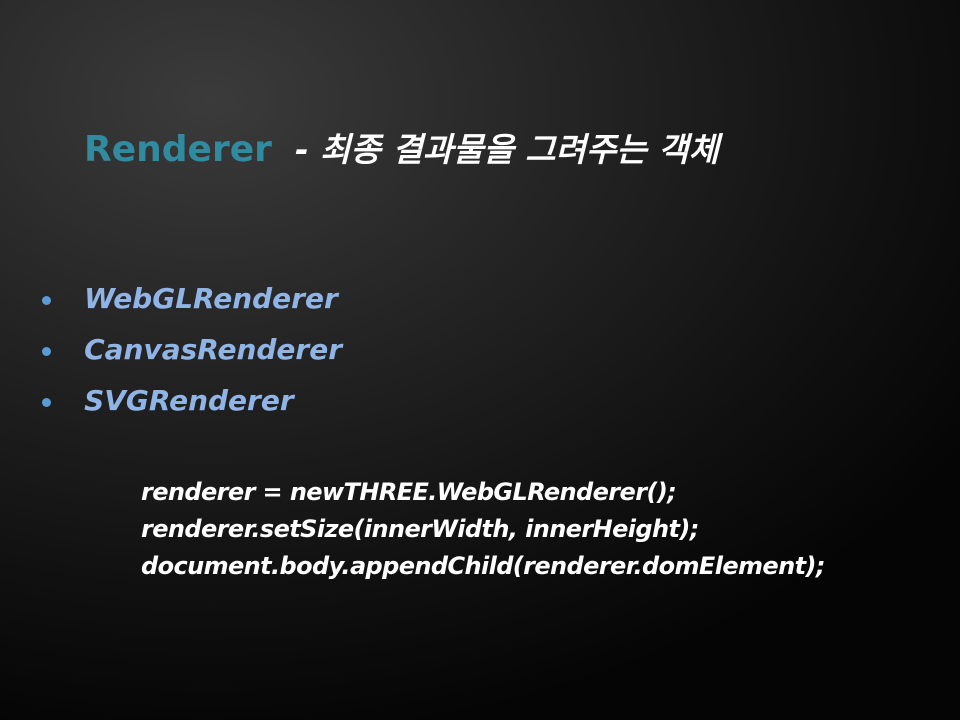 This screenshot has height=720, width=960. I want to click on bullet-item: SVGRenderer, so click(192, 405).